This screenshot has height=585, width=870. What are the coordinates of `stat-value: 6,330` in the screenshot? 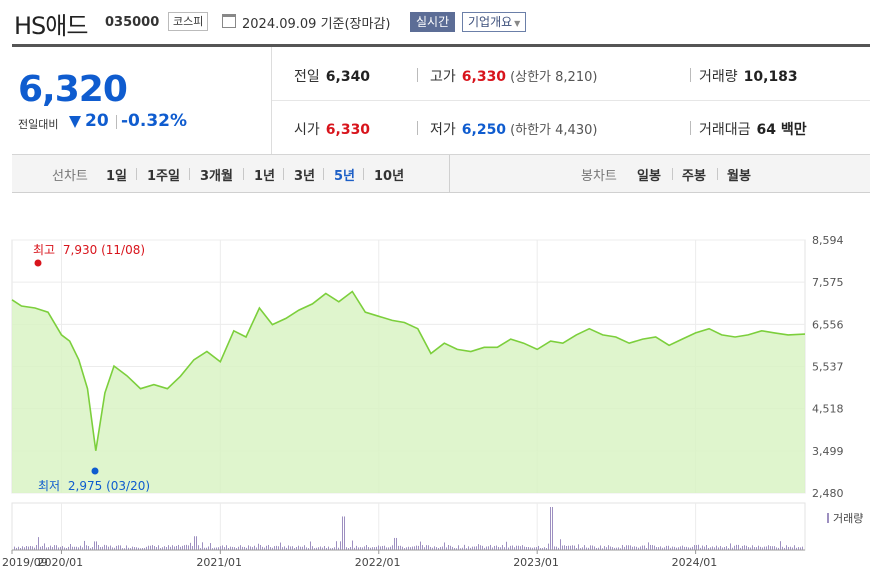 It's located at (484, 77).